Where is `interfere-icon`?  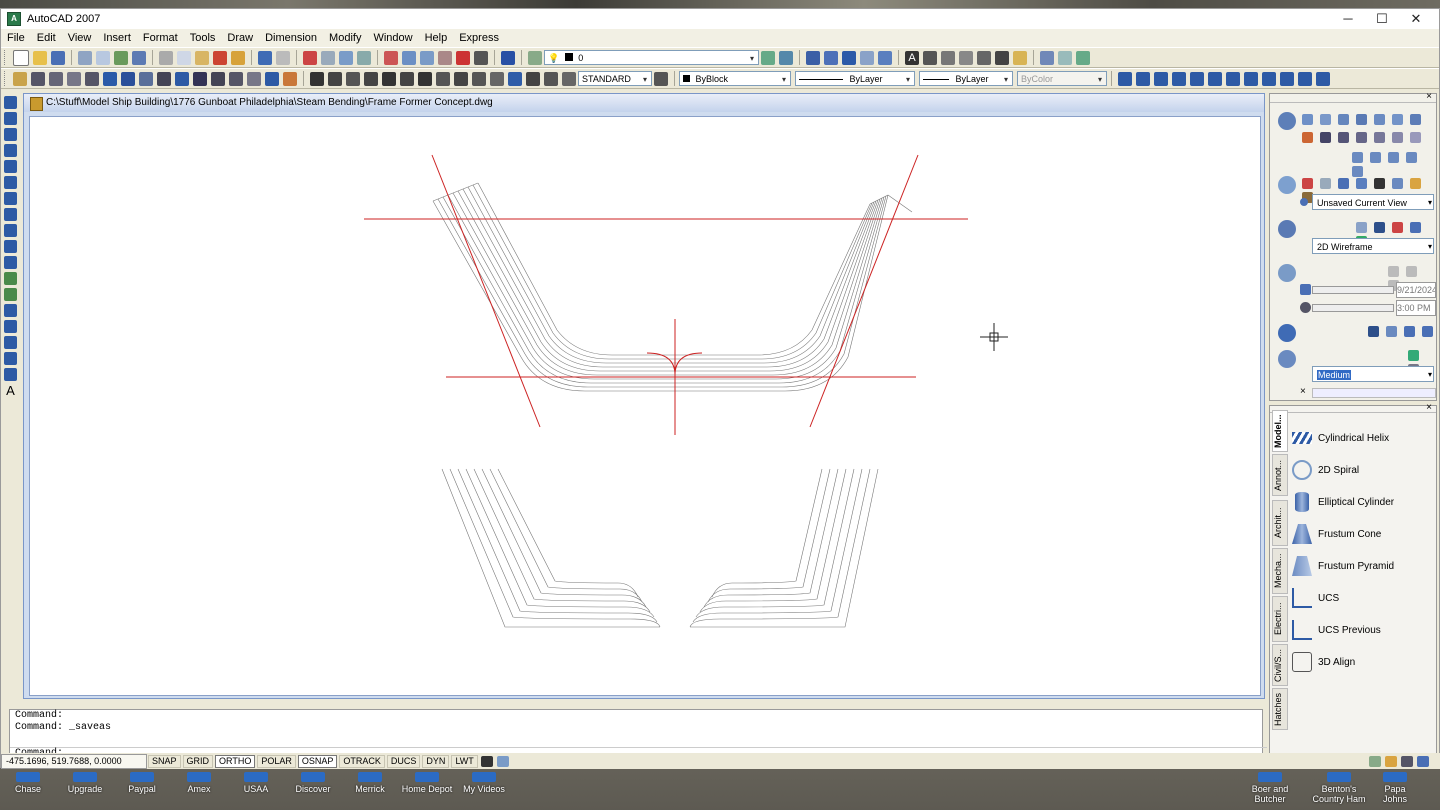 interfere-icon is located at coordinates (1412, 157).